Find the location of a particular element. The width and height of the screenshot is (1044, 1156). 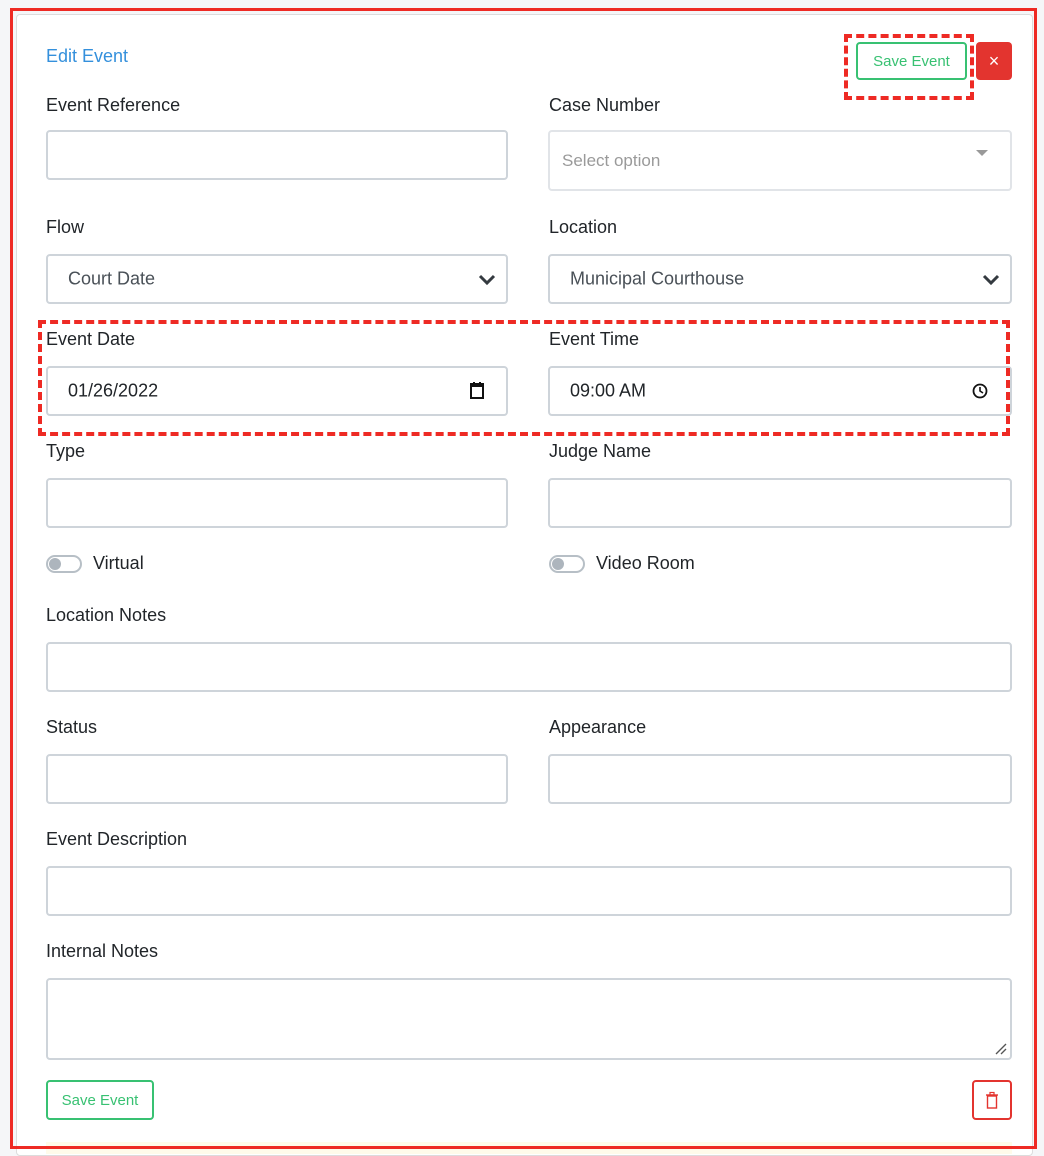

trash-icon is located at coordinates (992, 1100).